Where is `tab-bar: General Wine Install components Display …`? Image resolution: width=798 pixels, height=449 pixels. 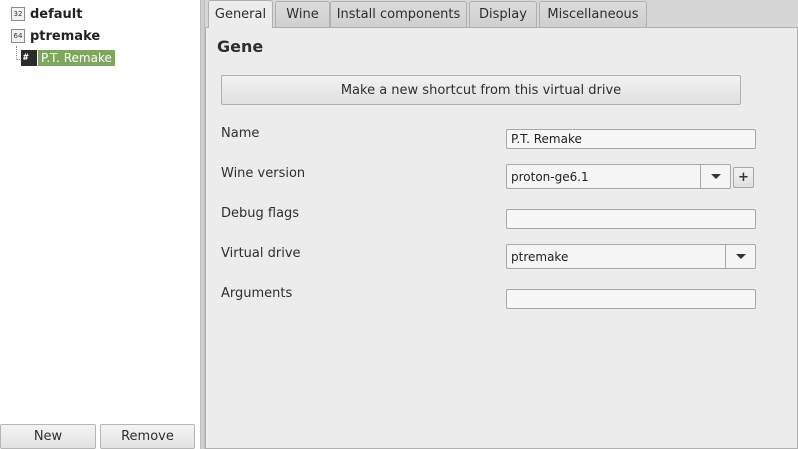 tab-bar: General Wine Install components Display … is located at coordinates (501, 14).